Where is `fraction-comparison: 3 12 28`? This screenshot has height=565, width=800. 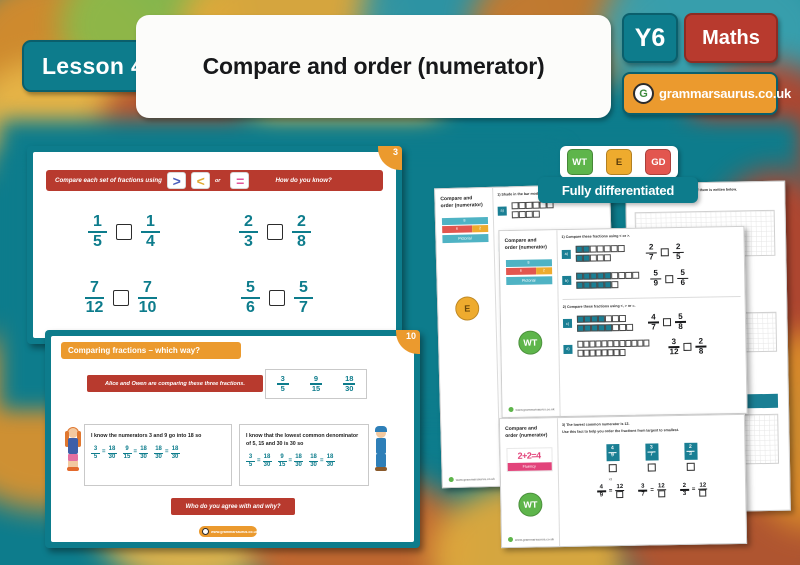
fraction-comparison: 3 12 28 is located at coordinates (687, 346).